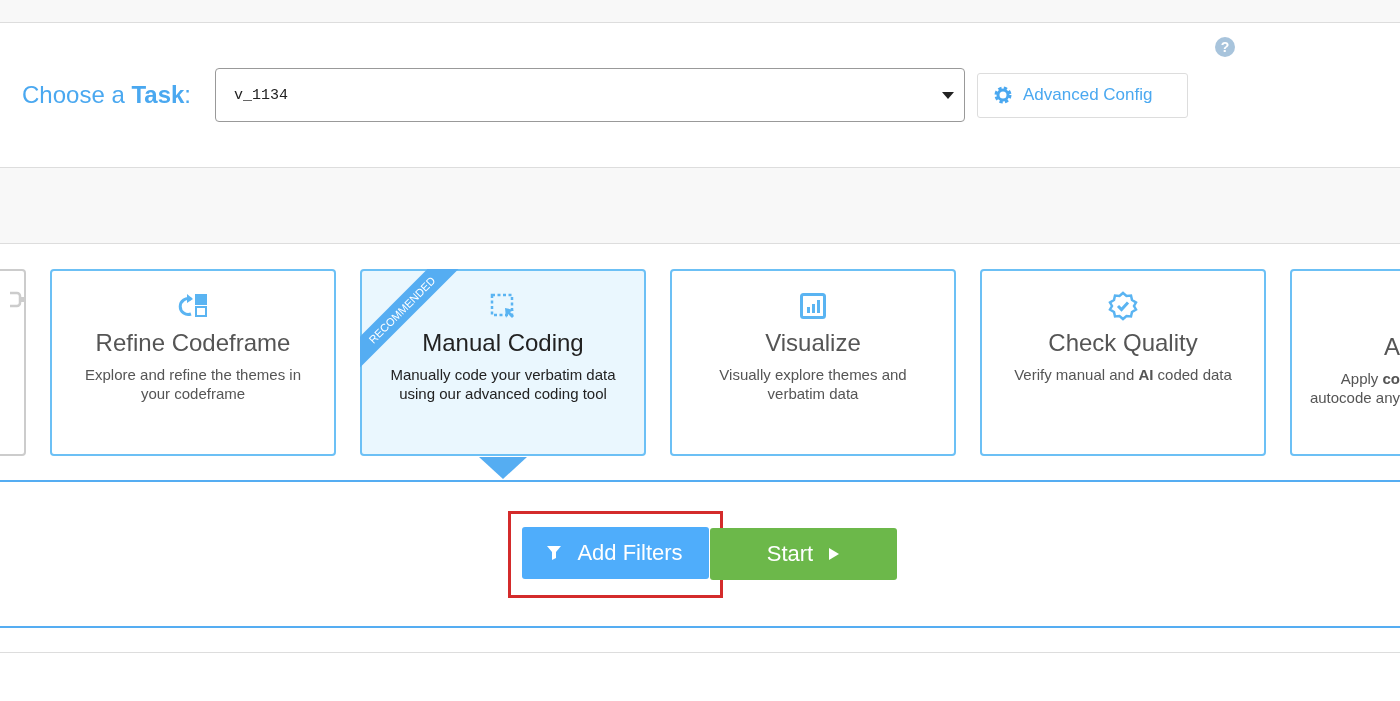 The height and width of the screenshot is (701, 1400). Describe the element at coordinates (590, 95) in the screenshot. I see `task-dropdown: v_1134` at that location.